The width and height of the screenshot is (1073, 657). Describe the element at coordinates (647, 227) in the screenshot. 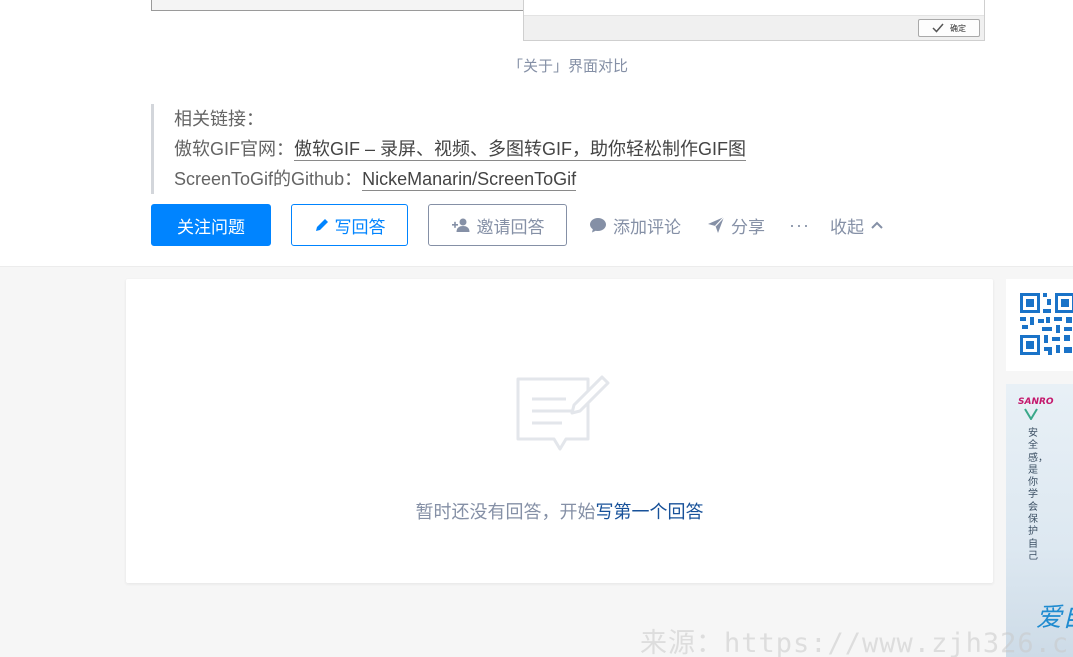

I see `add-comment-label: 添加评论` at that location.